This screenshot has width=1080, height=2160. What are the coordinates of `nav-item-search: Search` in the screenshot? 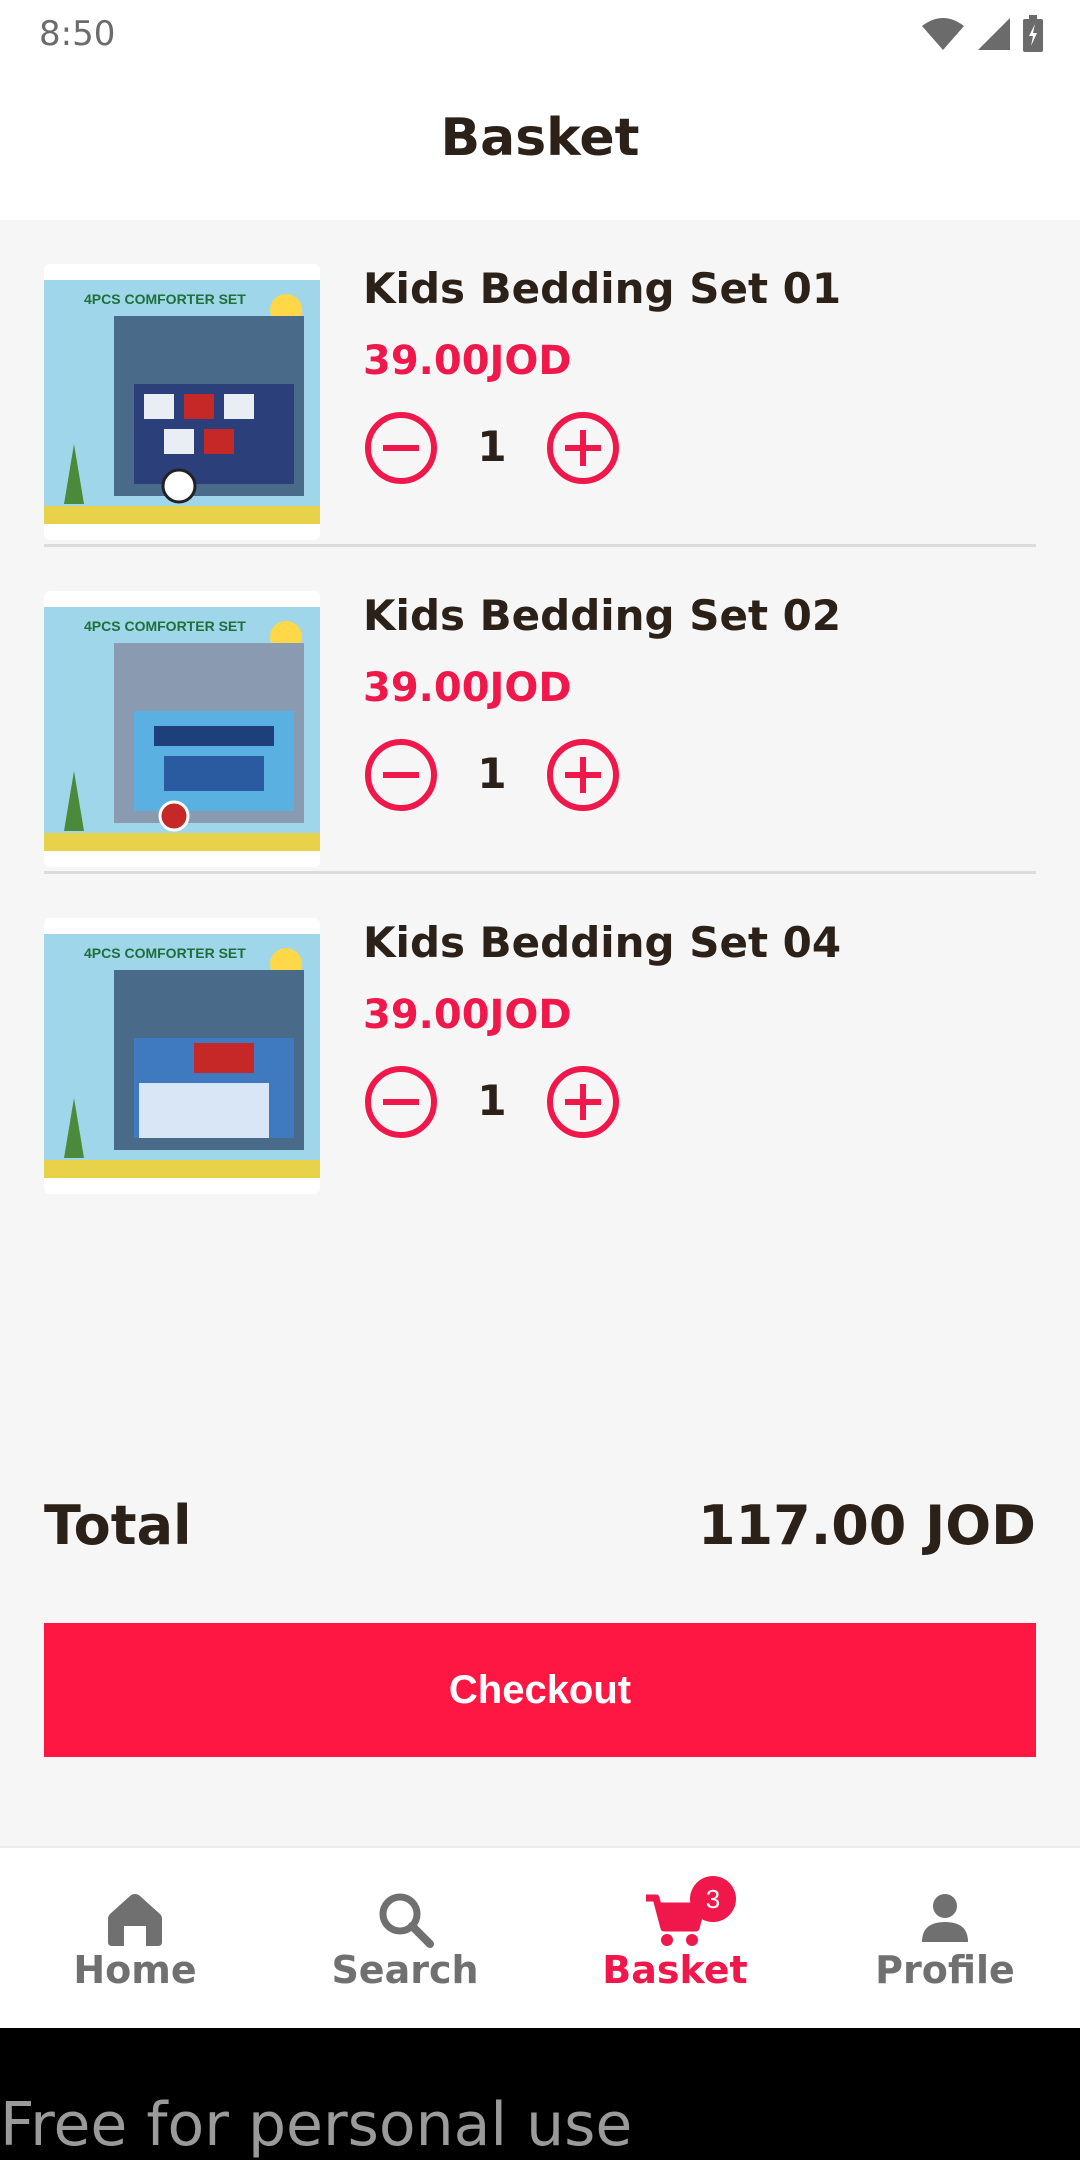 It's located at (405, 1939).